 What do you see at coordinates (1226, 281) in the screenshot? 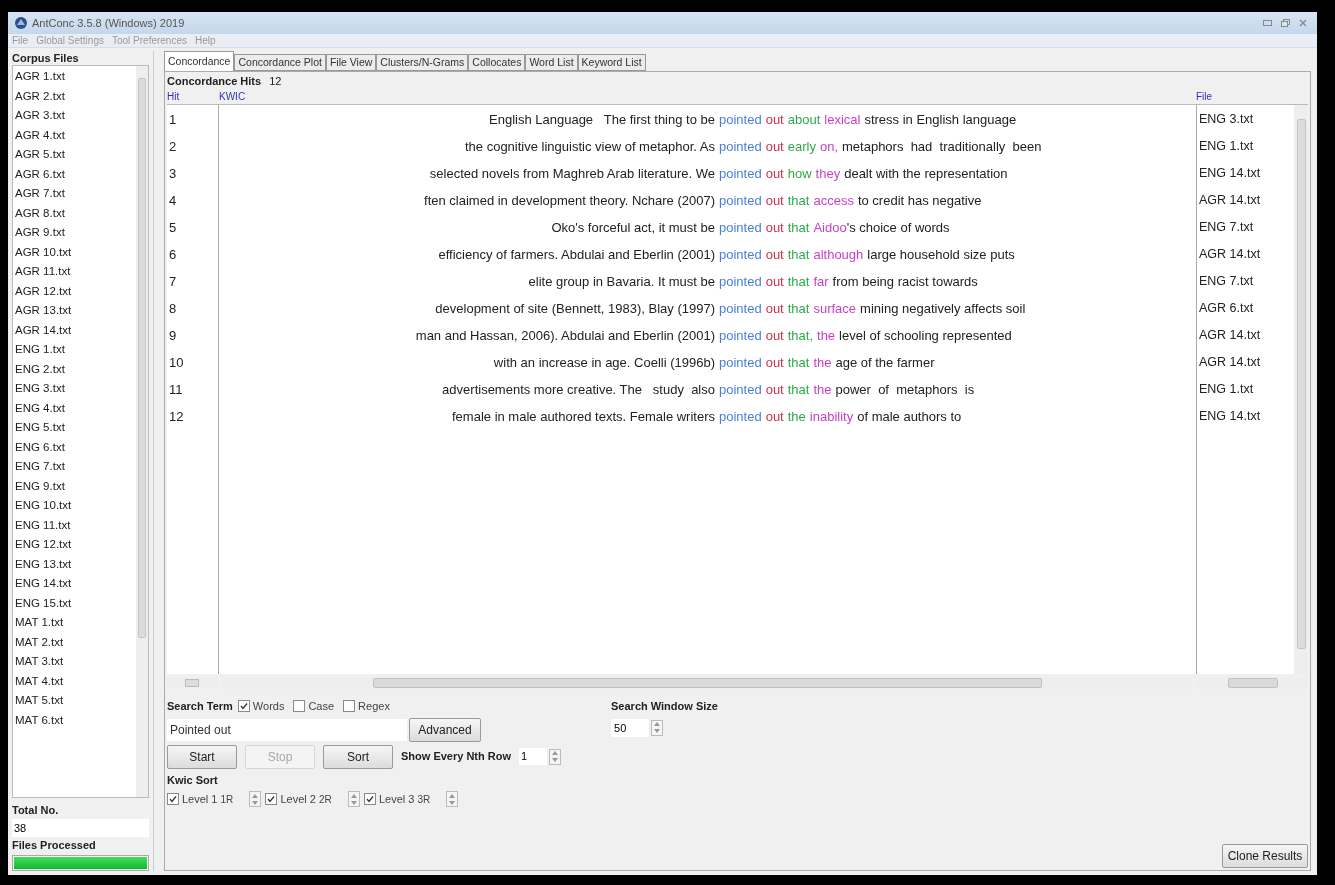
I see `file-name: ENG 7.txt` at bounding box center [1226, 281].